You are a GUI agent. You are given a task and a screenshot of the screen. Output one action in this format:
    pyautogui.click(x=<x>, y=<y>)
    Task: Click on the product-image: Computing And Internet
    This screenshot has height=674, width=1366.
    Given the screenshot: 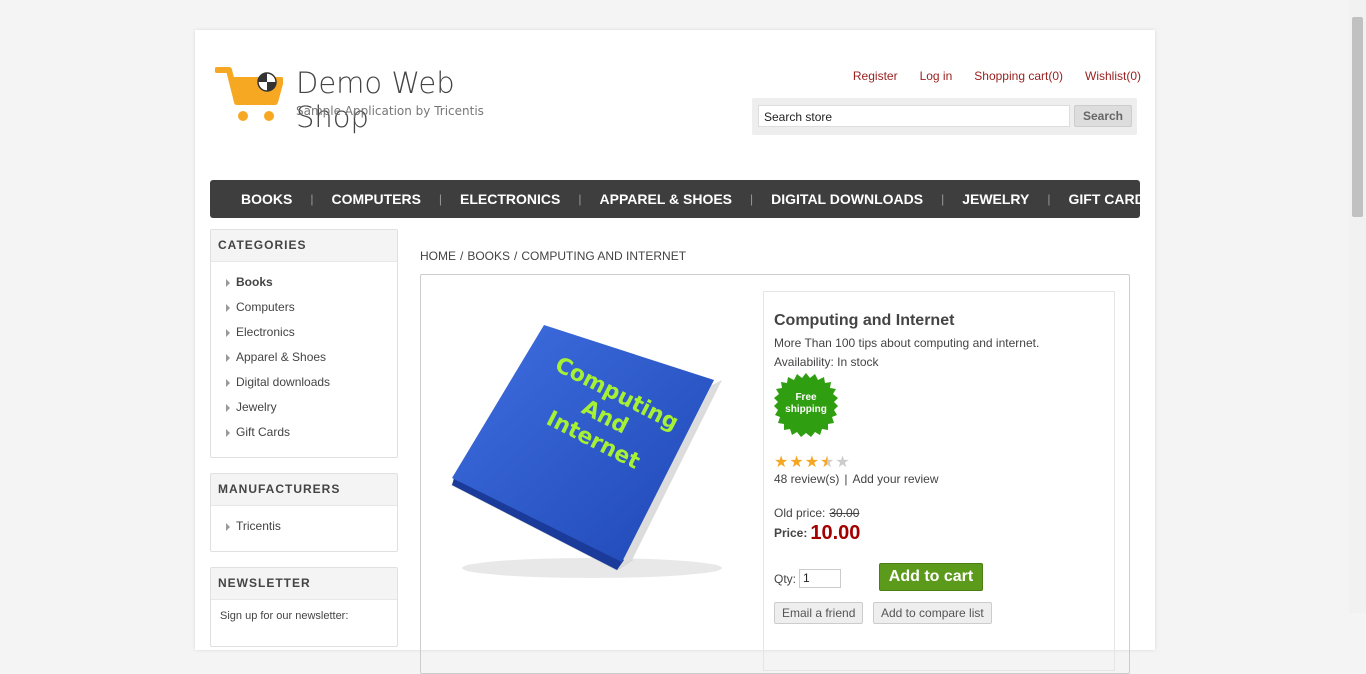 What is the action you would take?
    pyautogui.click(x=582, y=452)
    